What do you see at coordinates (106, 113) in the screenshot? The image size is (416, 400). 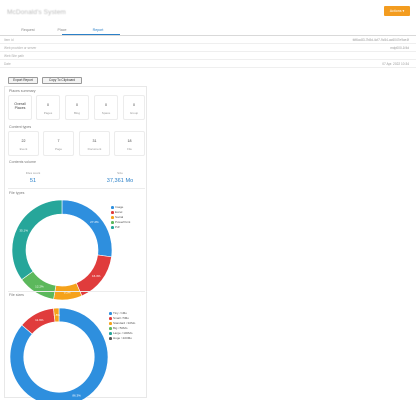 I see `summary-card-label: Space` at bounding box center [106, 113].